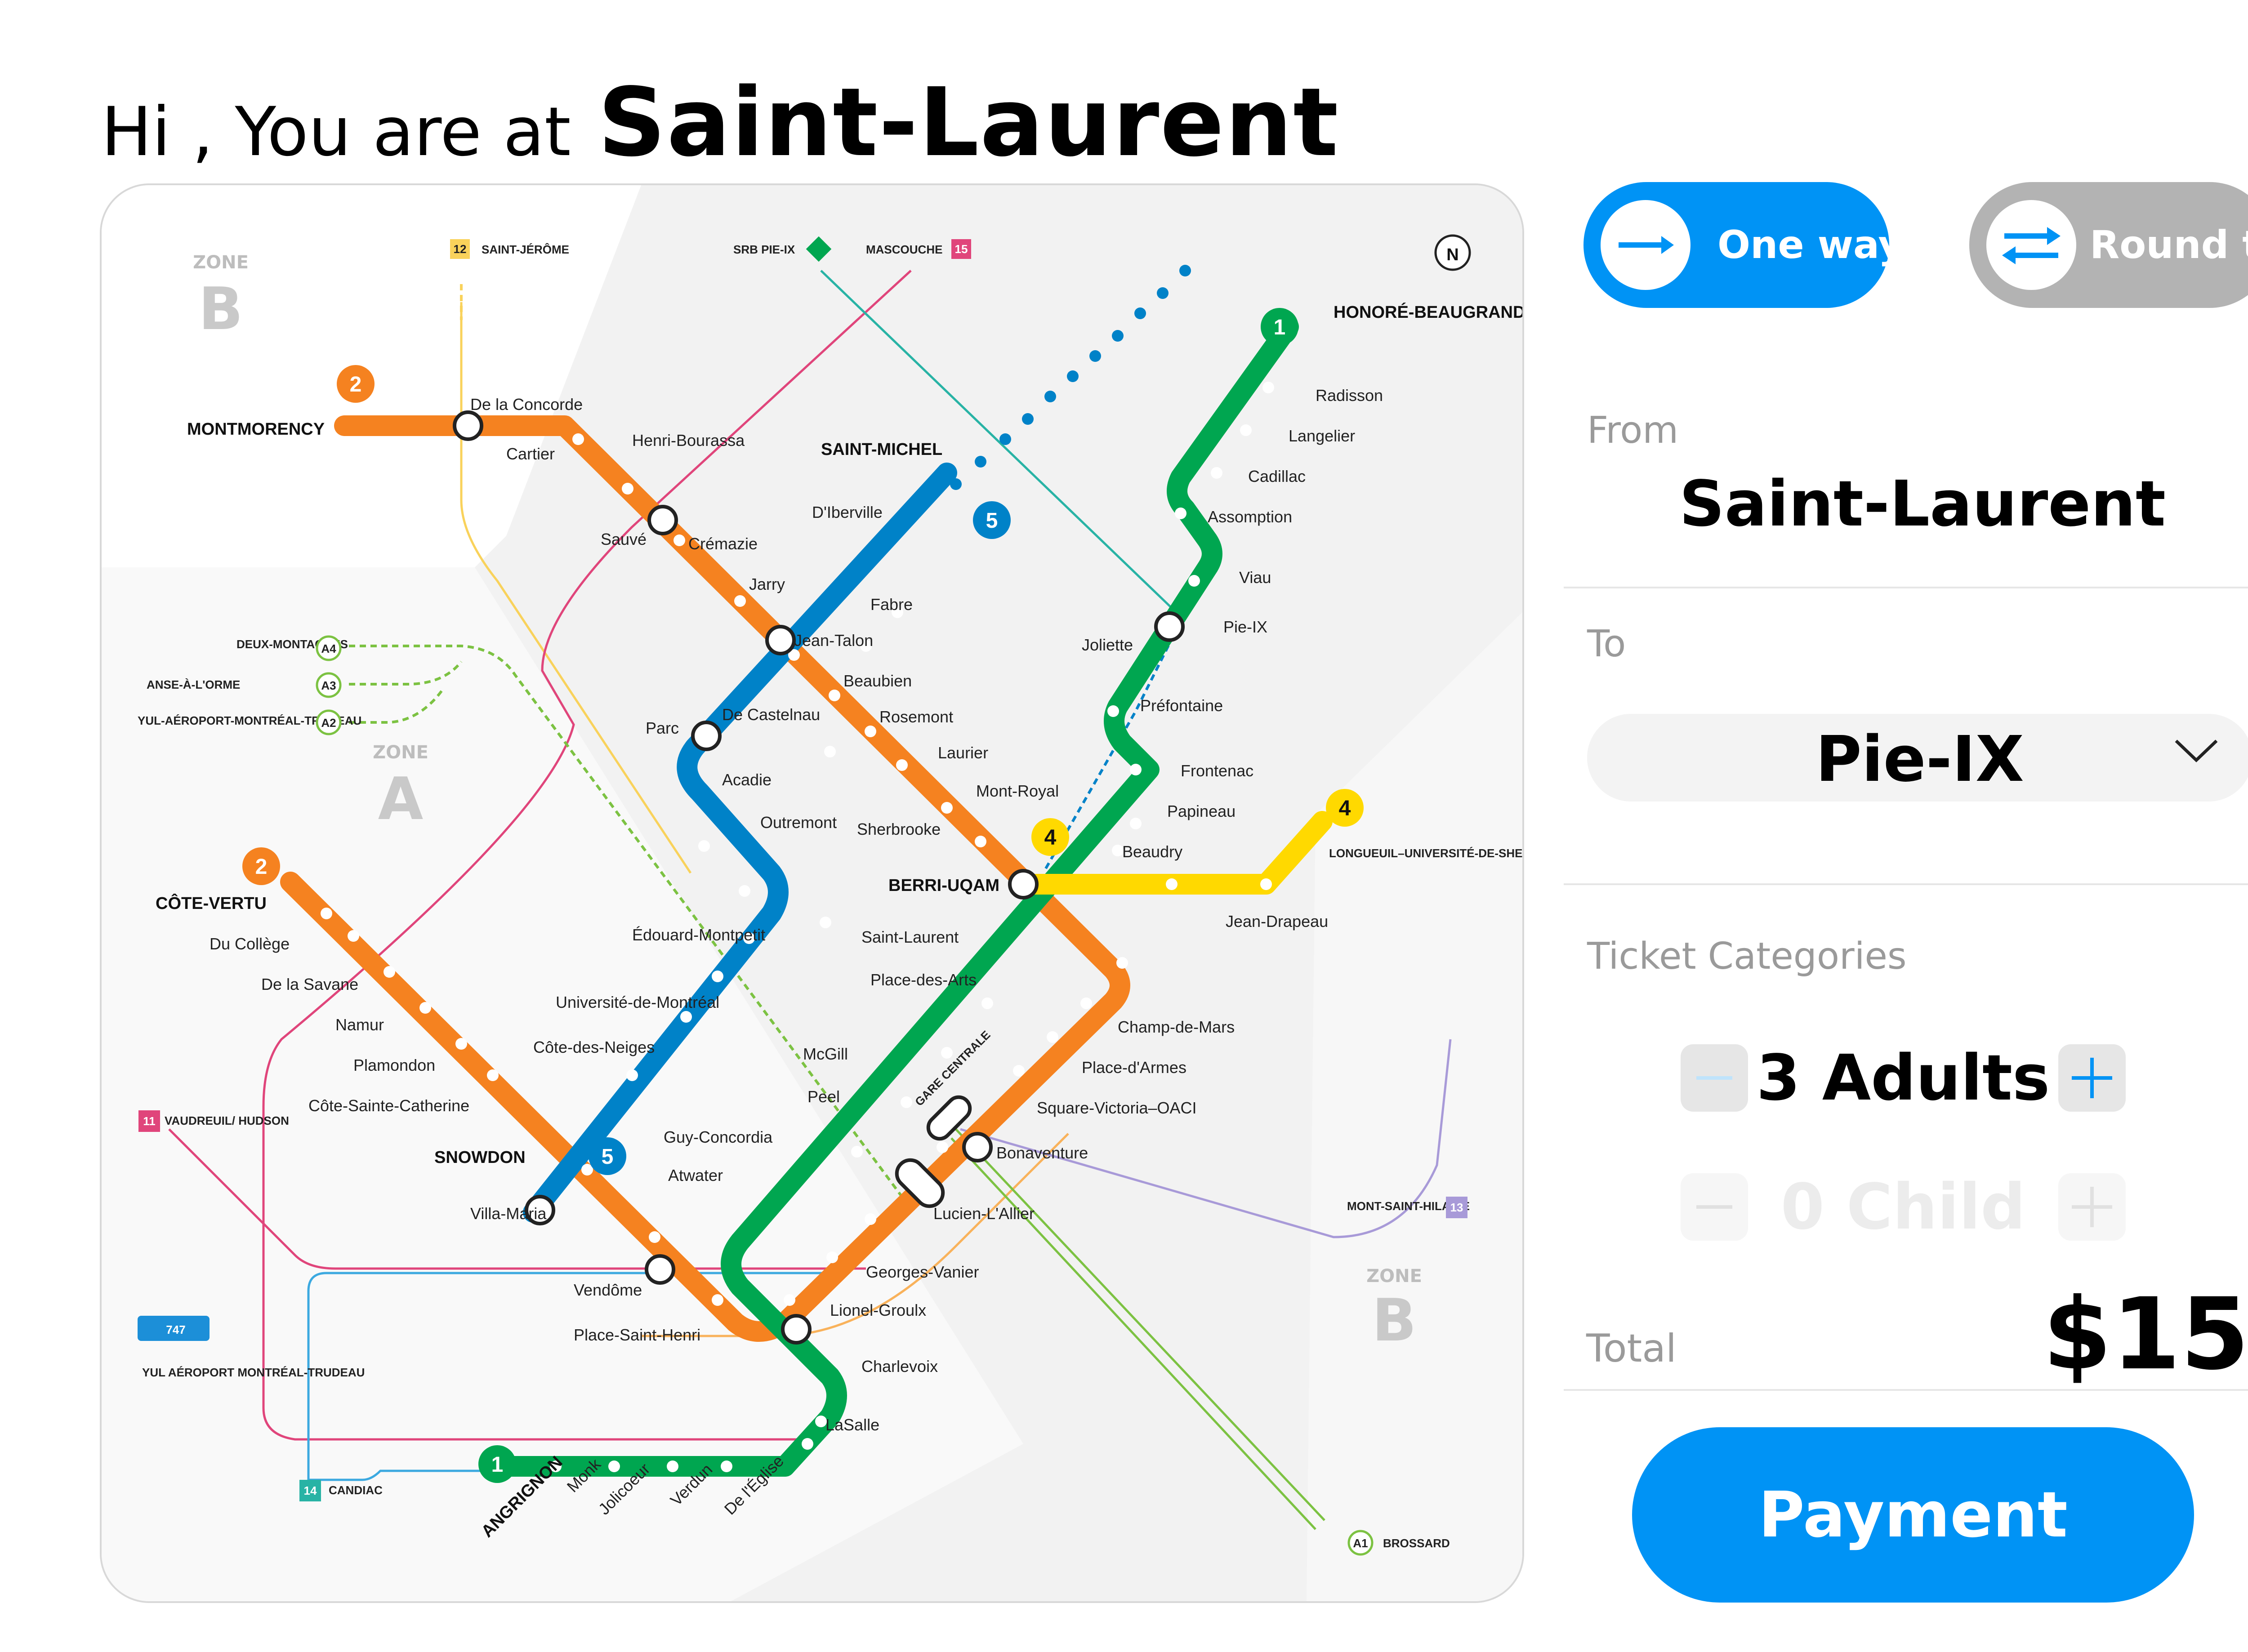 Image resolution: width=2248 pixels, height=1652 pixels. I want to click on station-label: Cartier, so click(530, 454).